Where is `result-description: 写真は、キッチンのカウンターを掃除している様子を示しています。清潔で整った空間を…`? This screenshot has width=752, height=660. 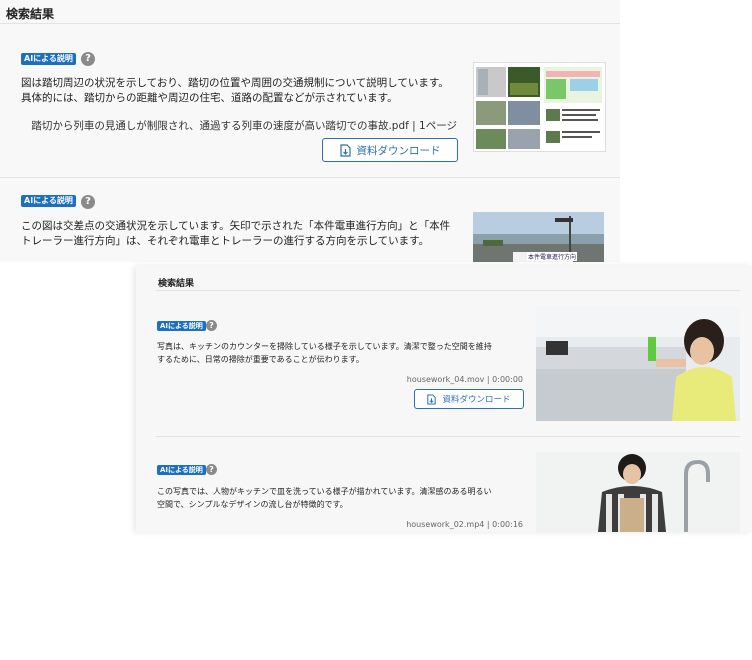 result-description: 写真は、キッチンのカウンターを掃除している様子を示しています。清潔で整った空間を… is located at coordinates (342, 353).